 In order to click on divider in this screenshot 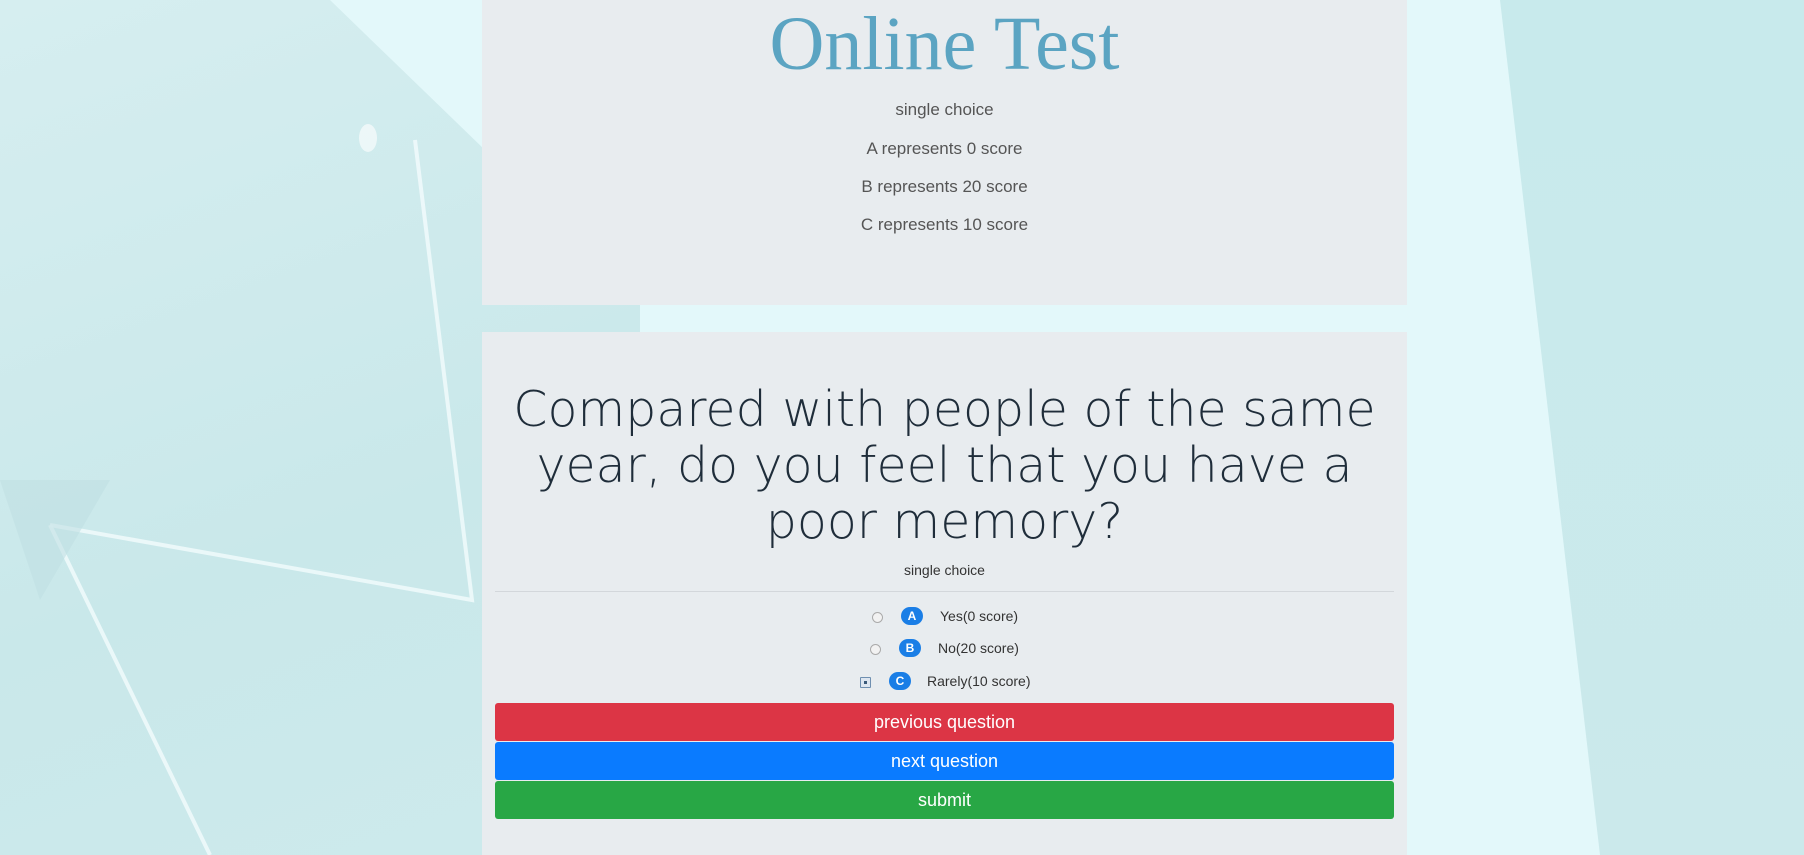, I will do `click(944, 591)`.